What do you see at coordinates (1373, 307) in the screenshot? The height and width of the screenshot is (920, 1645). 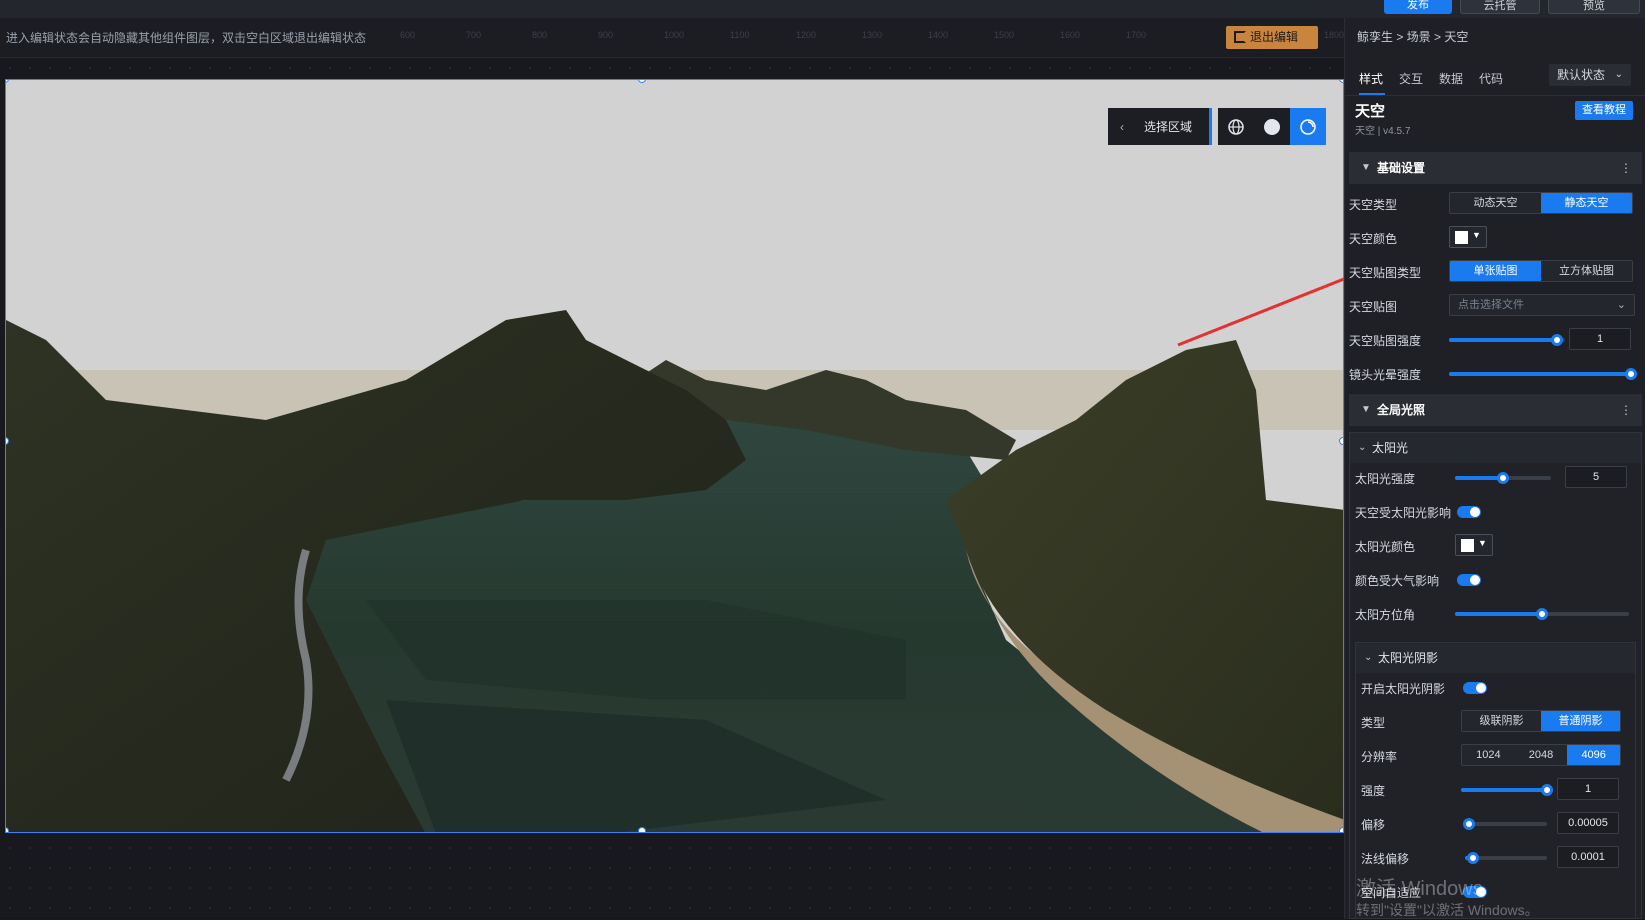 I see `sky-texture-label: 天空贴图` at bounding box center [1373, 307].